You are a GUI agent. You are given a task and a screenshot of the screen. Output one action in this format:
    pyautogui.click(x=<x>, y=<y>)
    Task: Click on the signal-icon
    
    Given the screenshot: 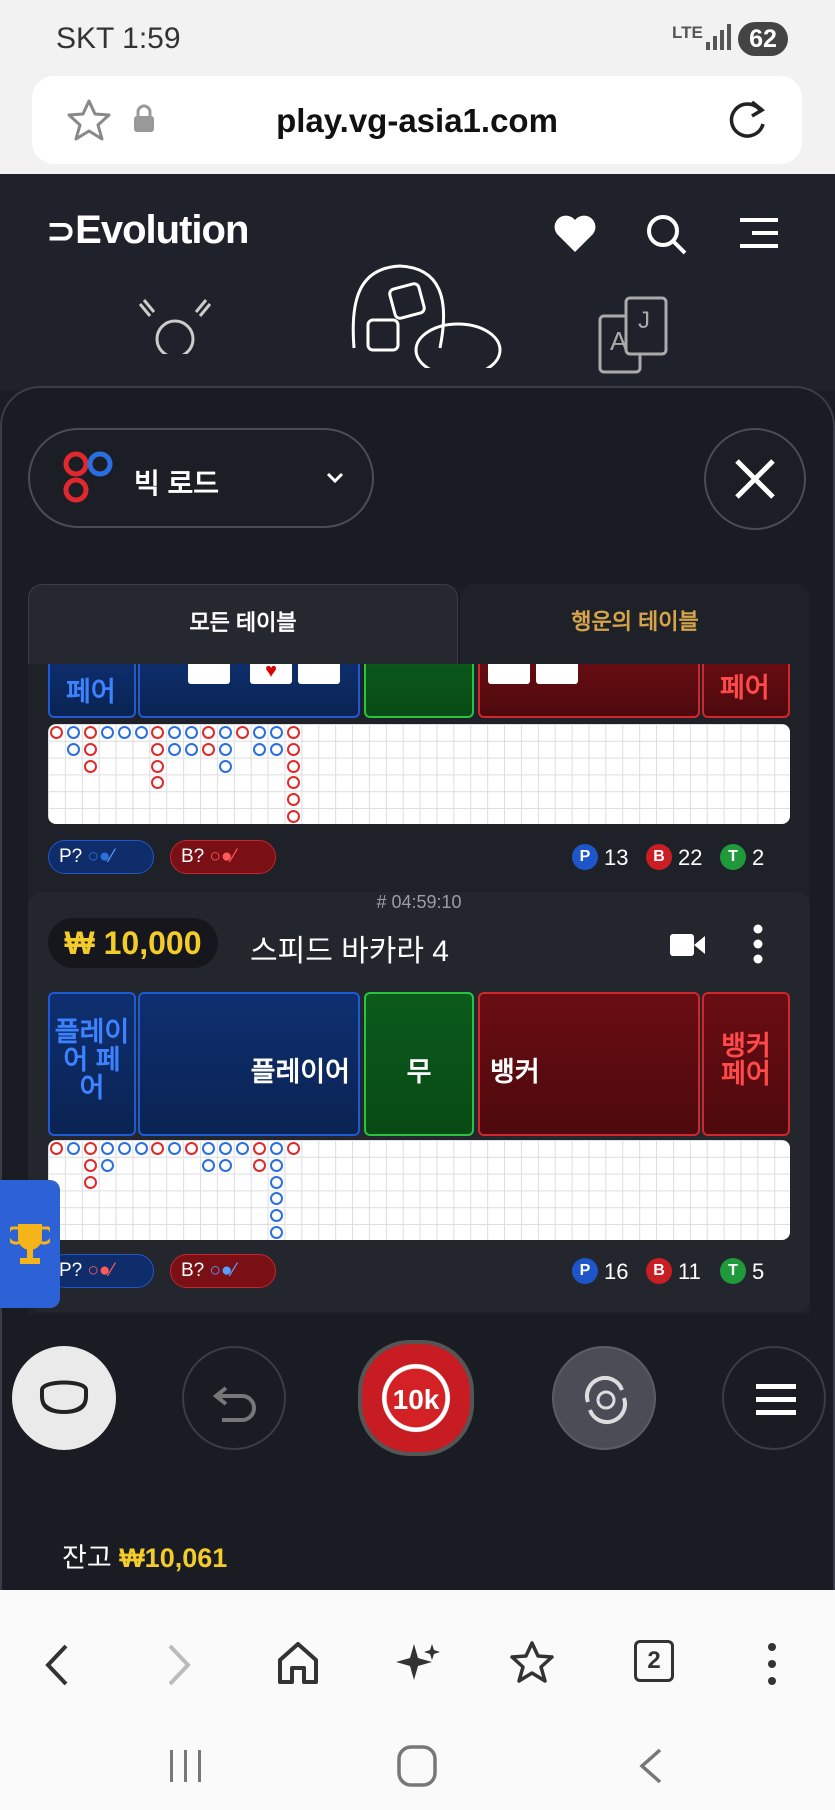 What is the action you would take?
    pyautogui.click(x=718, y=37)
    